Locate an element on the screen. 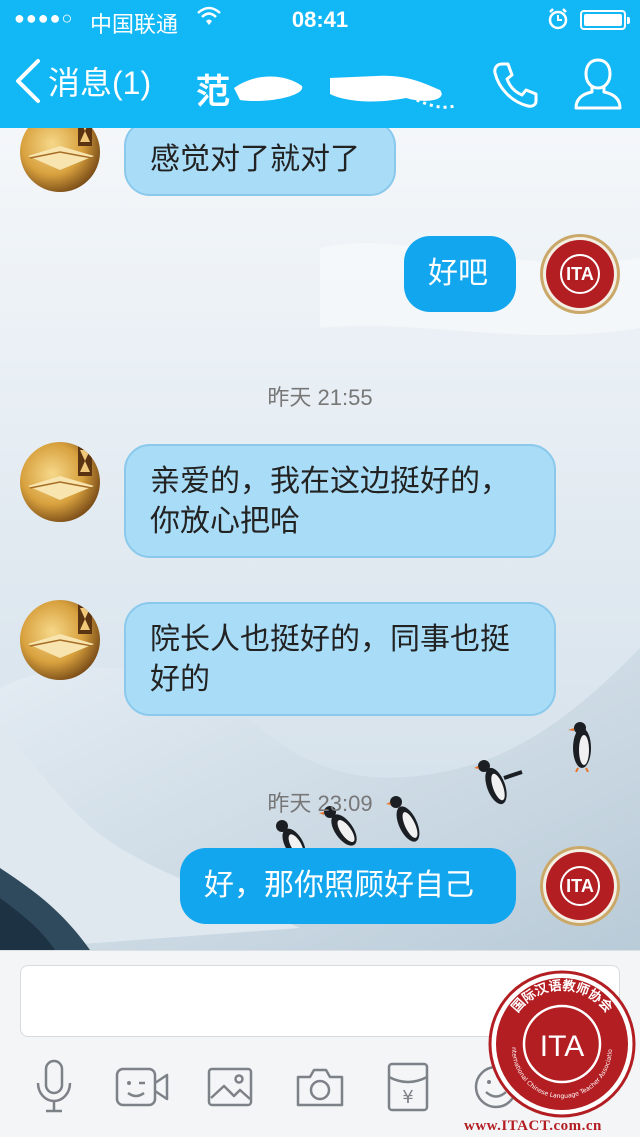  profile-icon is located at coordinates (598, 84).